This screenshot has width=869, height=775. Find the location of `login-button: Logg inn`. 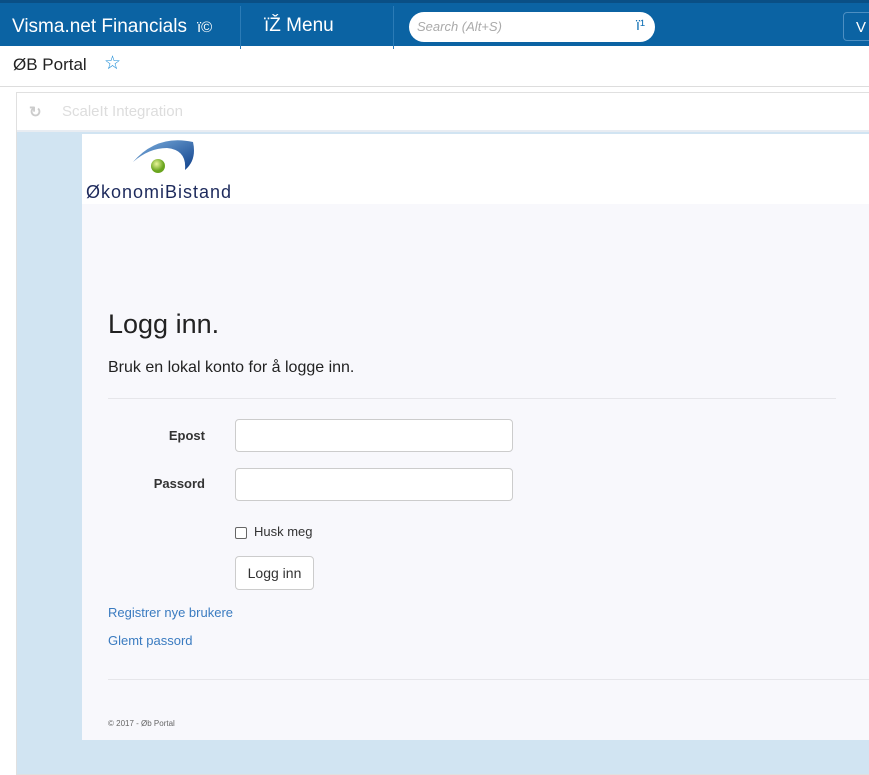

login-button: Logg inn is located at coordinates (274, 573).